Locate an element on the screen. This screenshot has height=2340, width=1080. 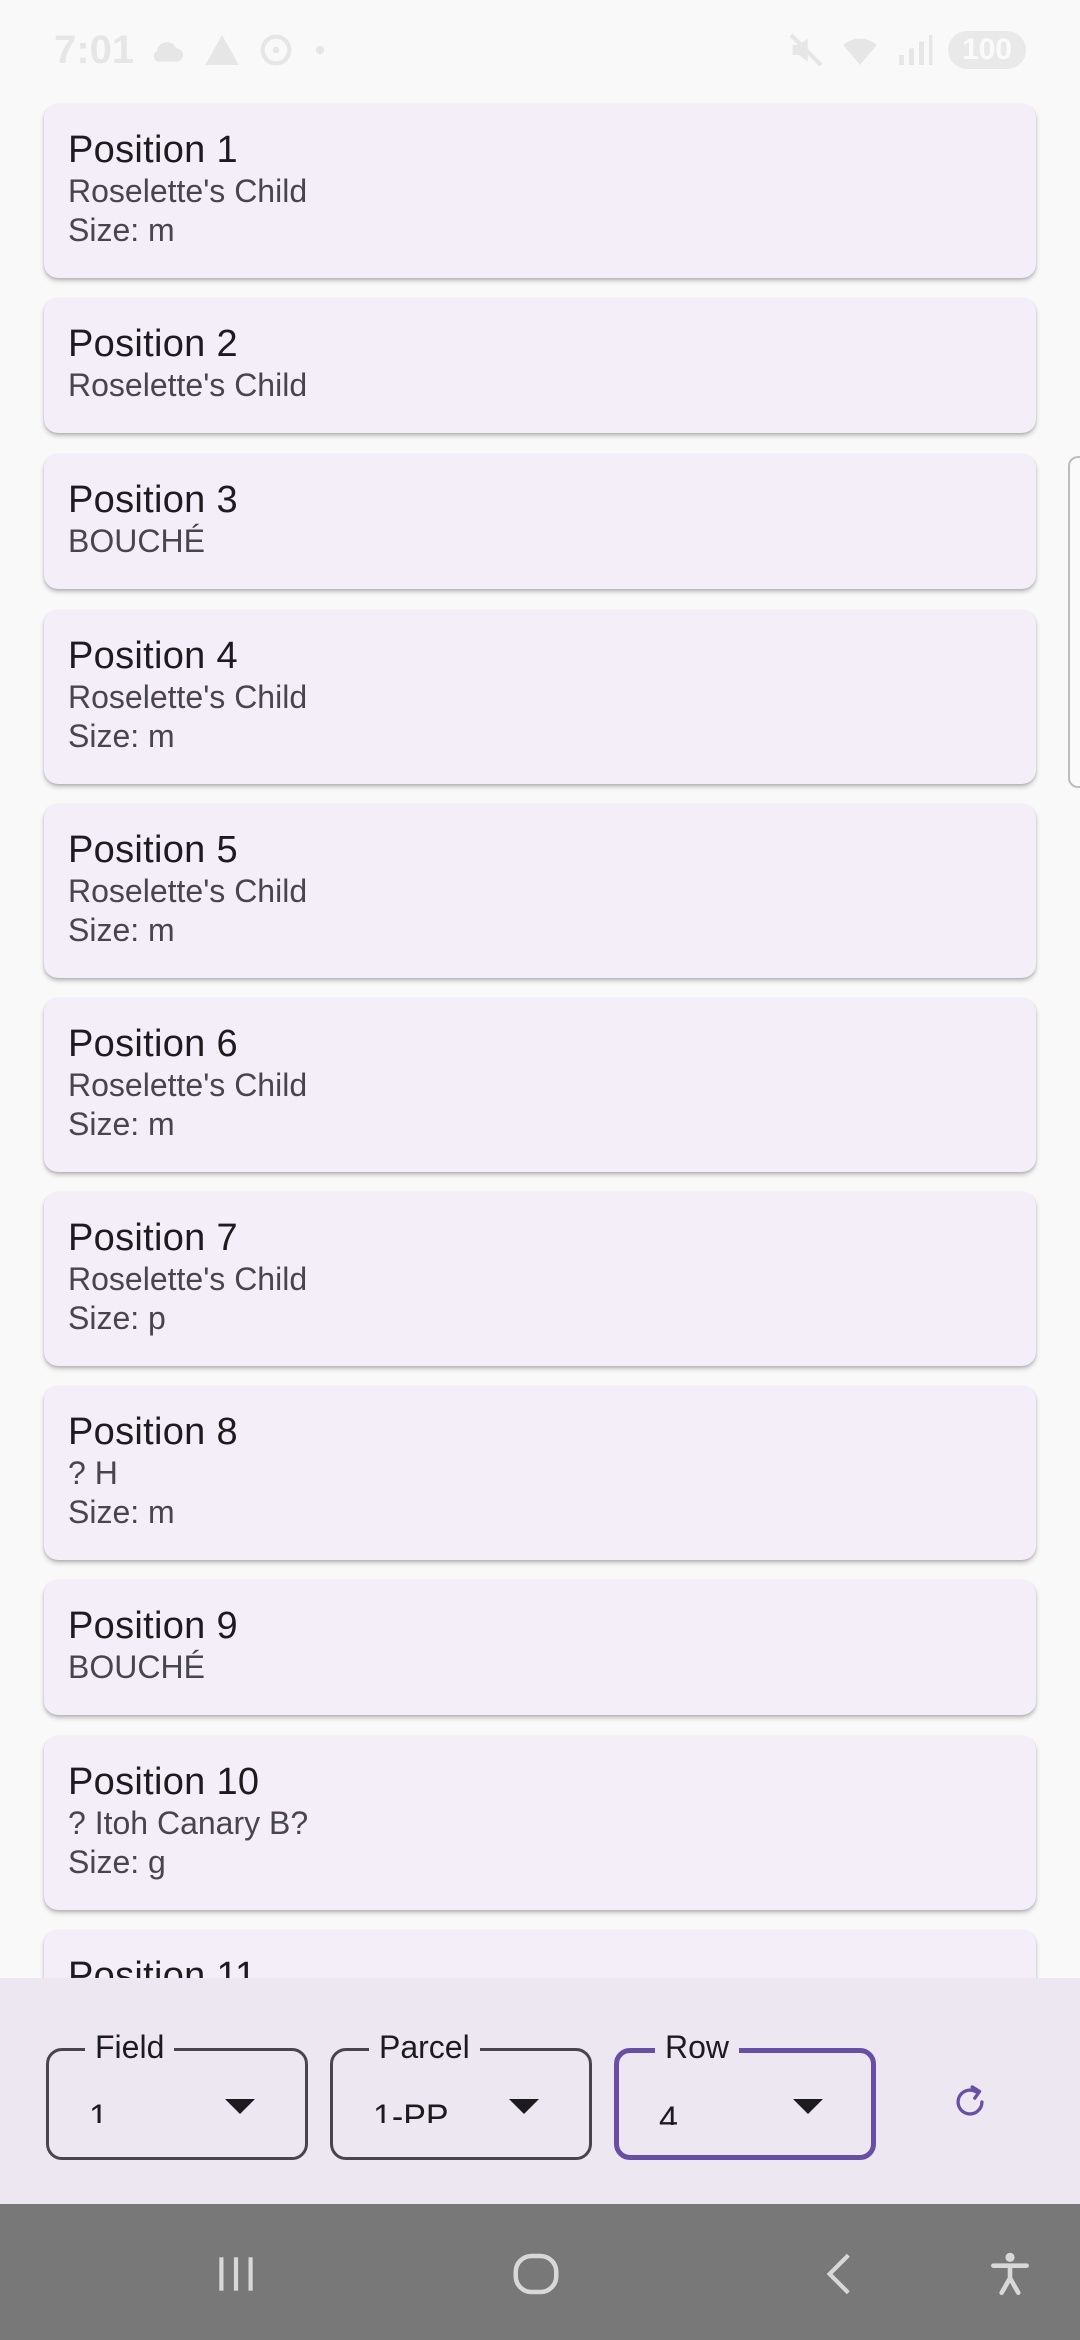
position-card: Position 2 Roselette's Child is located at coordinates (540, 365).